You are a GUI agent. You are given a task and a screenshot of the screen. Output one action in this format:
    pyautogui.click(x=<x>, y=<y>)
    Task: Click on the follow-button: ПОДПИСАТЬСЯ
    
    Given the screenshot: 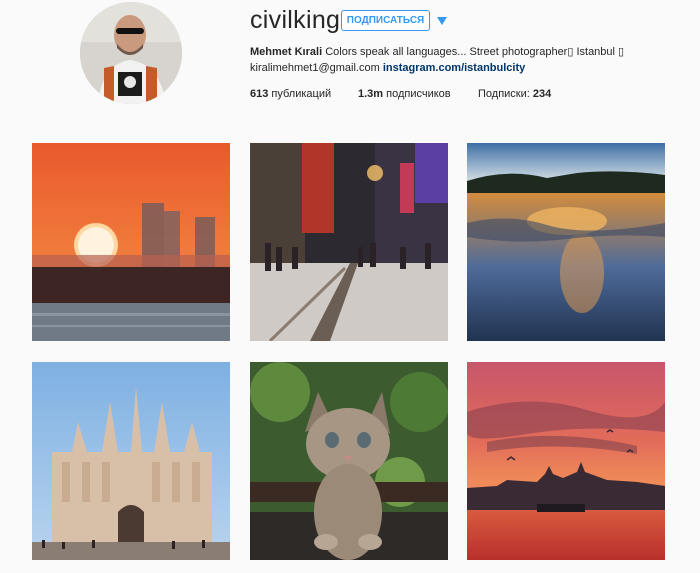 What is the action you would take?
    pyautogui.click(x=385, y=20)
    